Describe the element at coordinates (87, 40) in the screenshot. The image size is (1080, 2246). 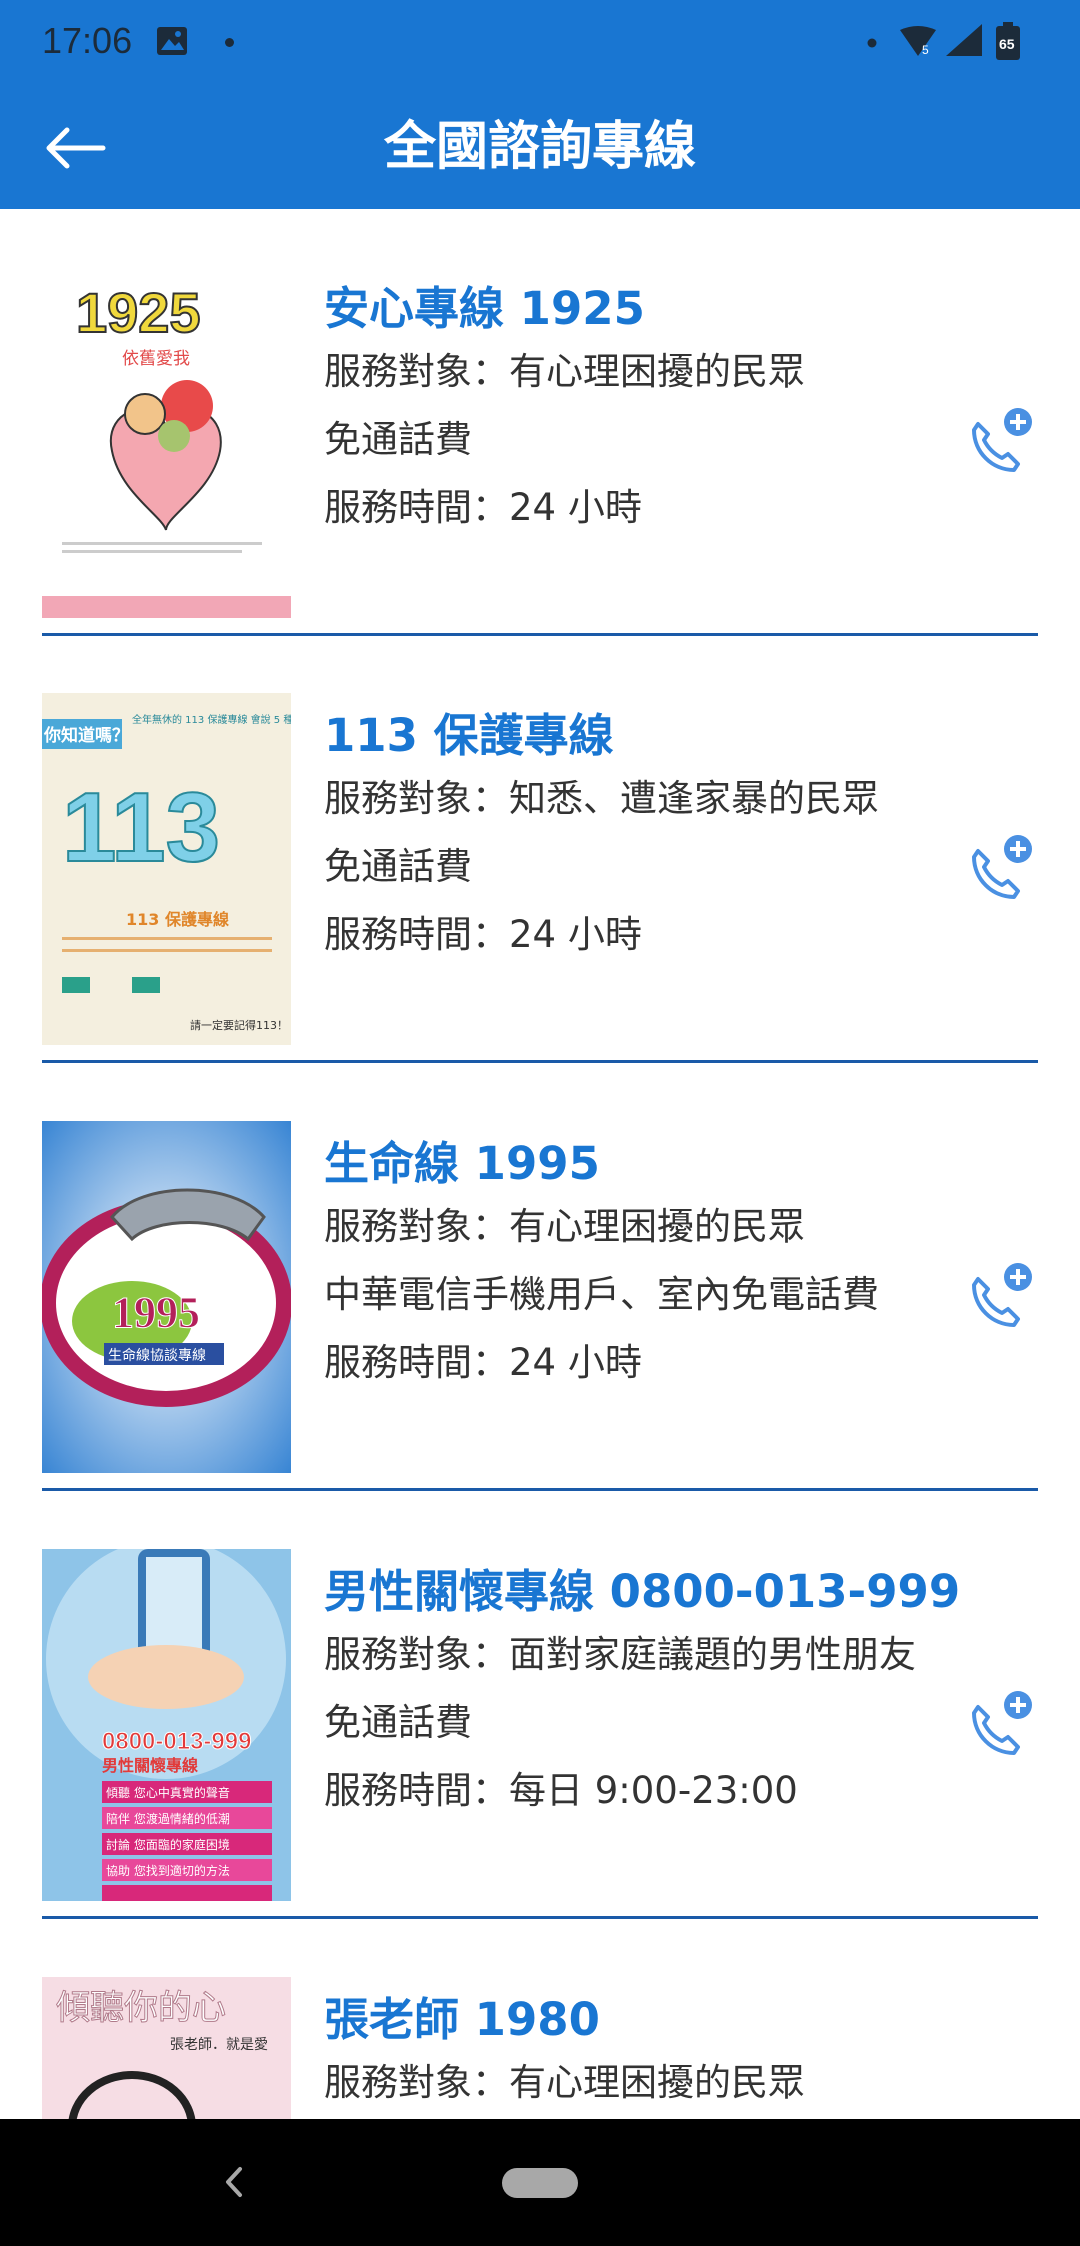
I see `status-time: 17:06` at that location.